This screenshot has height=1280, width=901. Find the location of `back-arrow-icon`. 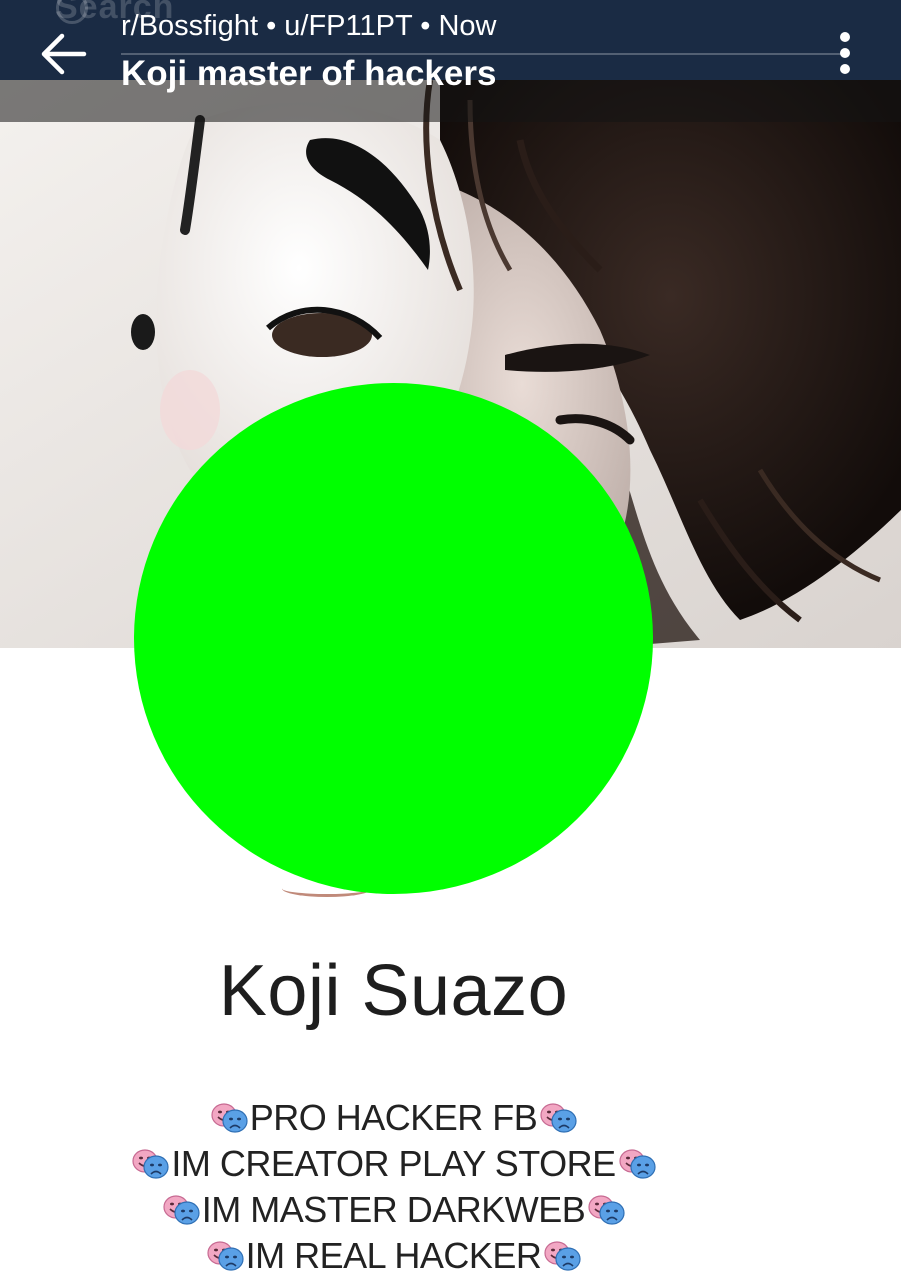

back-arrow-icon is located at coordinates (64, 54).